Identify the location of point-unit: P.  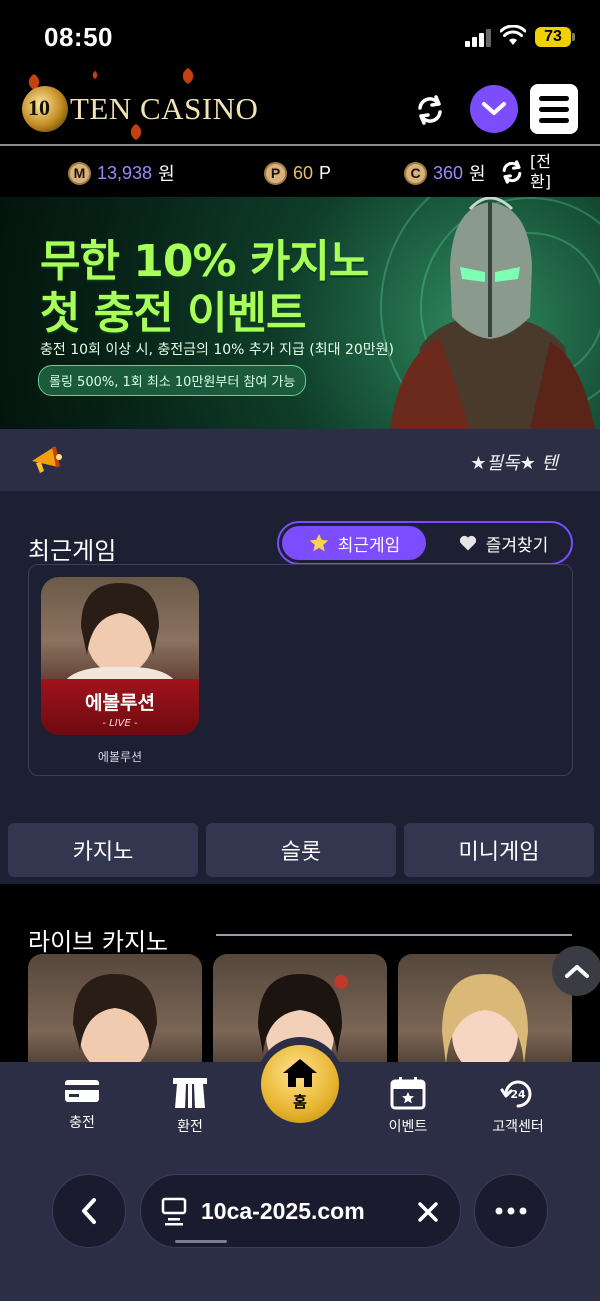
(325, 172).